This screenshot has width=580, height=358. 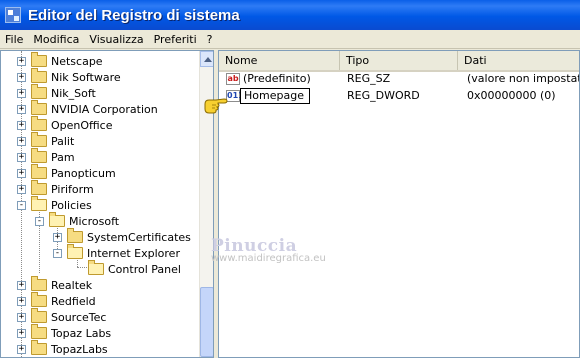 I want to click on window-title: Editor del Registro di sistema, so click(x=134, y=15).